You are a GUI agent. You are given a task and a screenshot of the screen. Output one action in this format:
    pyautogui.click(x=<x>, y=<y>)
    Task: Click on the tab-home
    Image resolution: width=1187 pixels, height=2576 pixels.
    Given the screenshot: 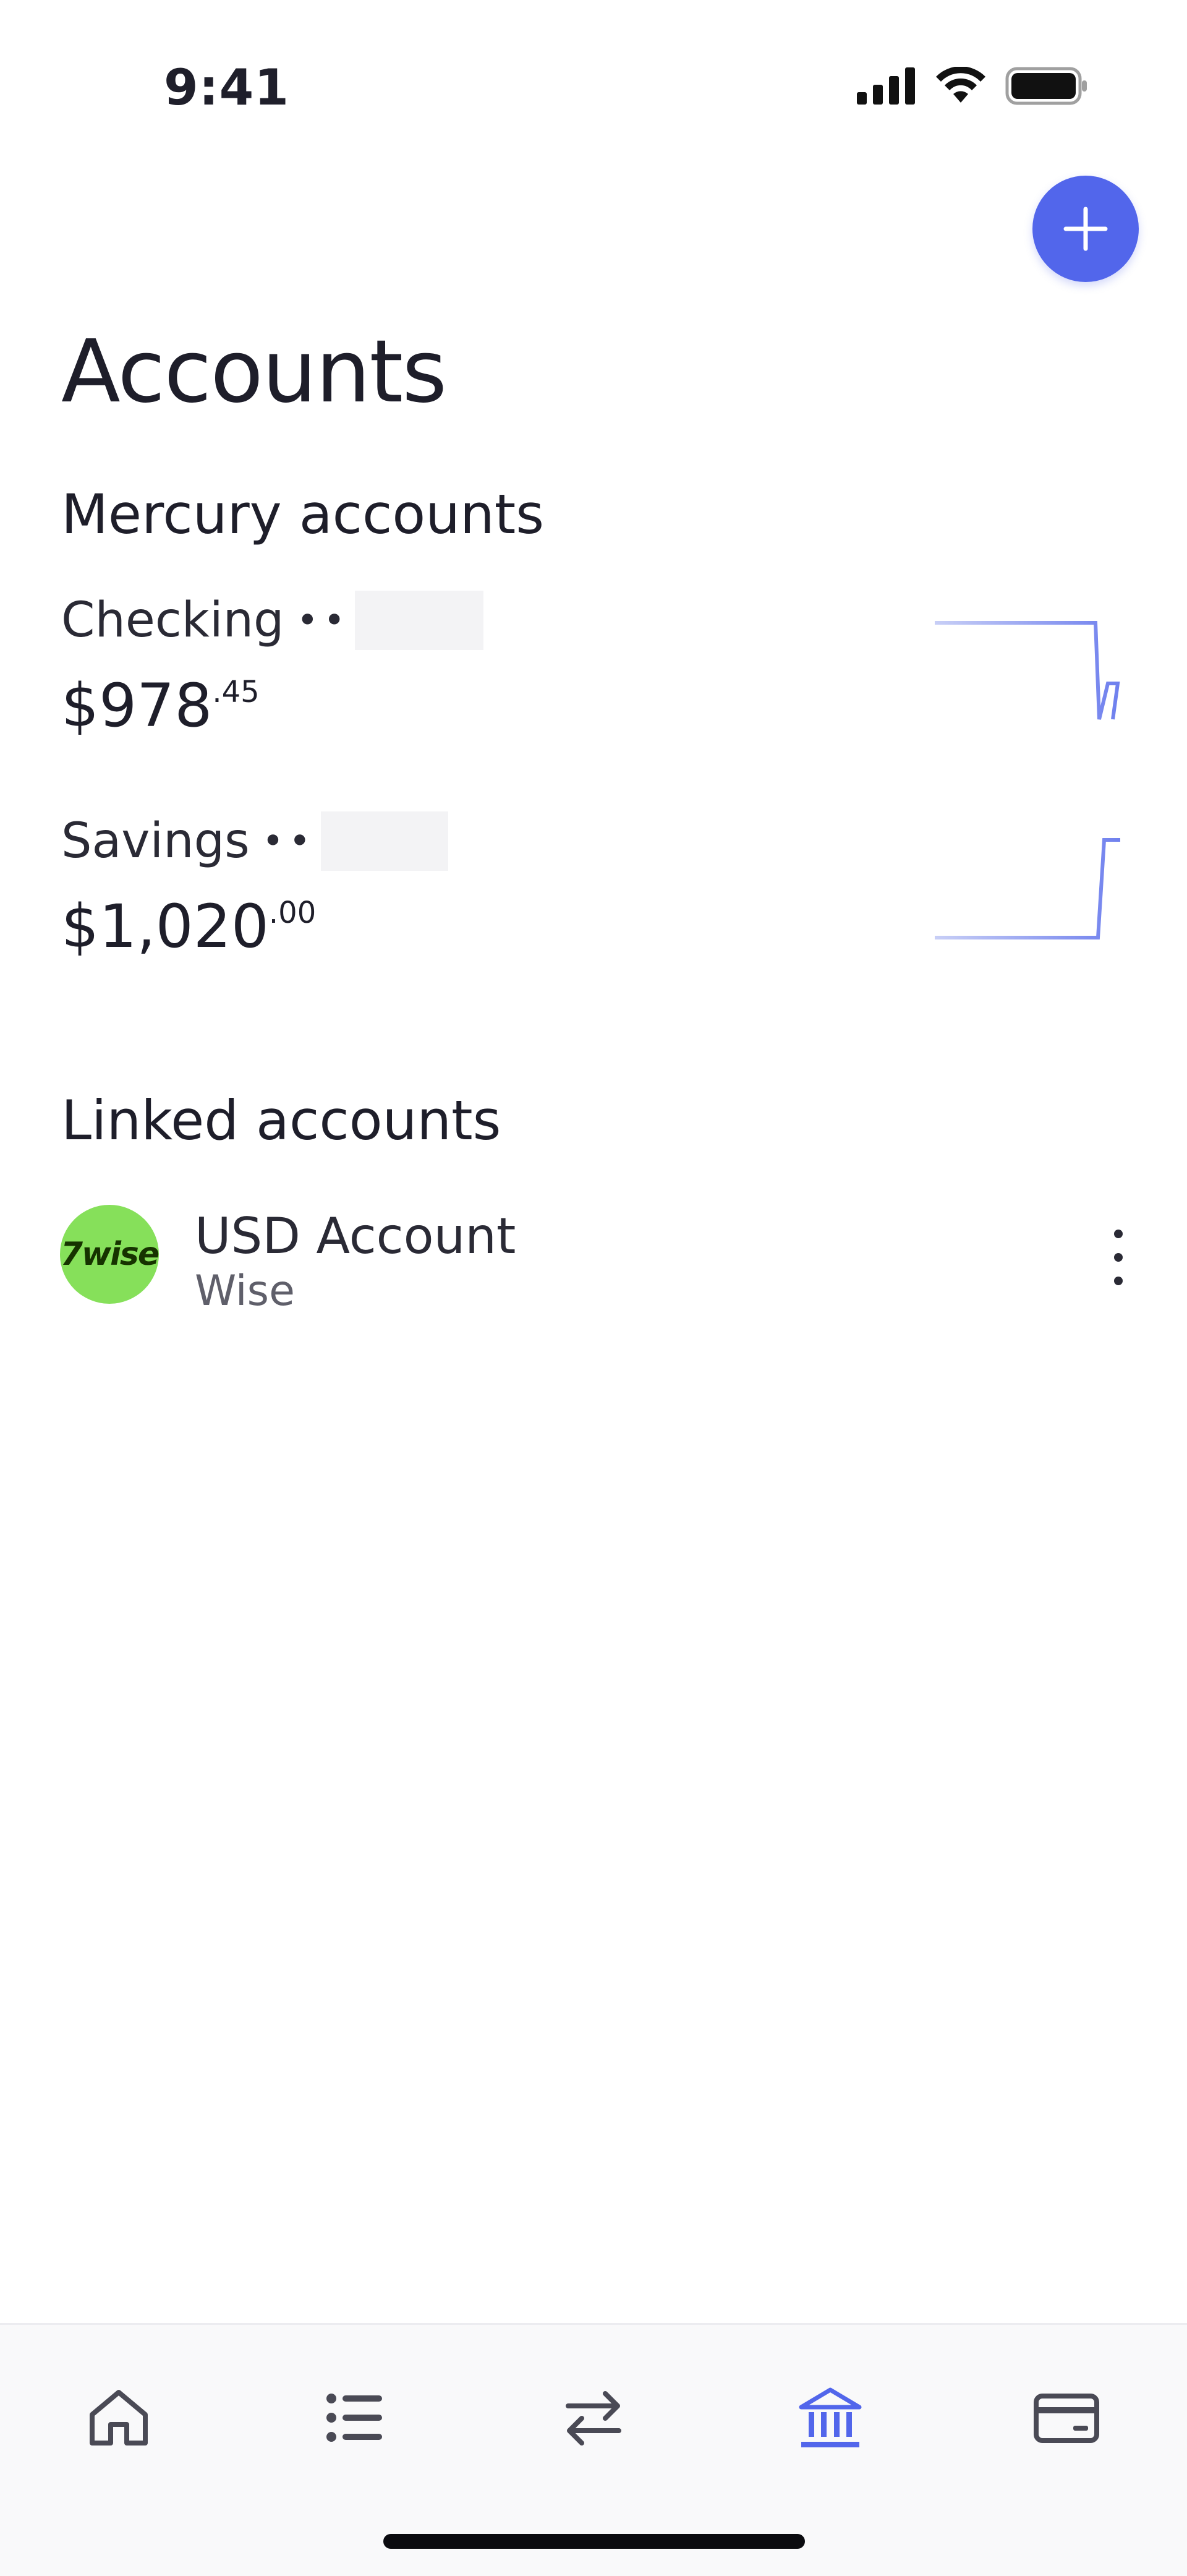 What is the action you would take?
    pyautogui.click(x=119, y=2417)
    